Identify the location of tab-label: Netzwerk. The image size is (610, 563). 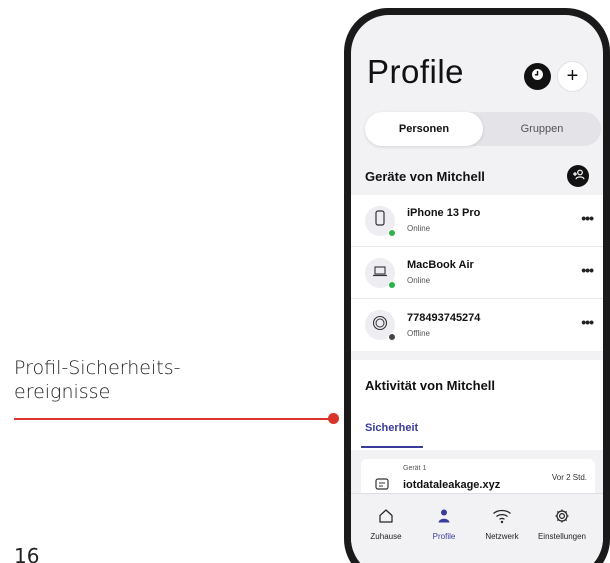
(502, 536).